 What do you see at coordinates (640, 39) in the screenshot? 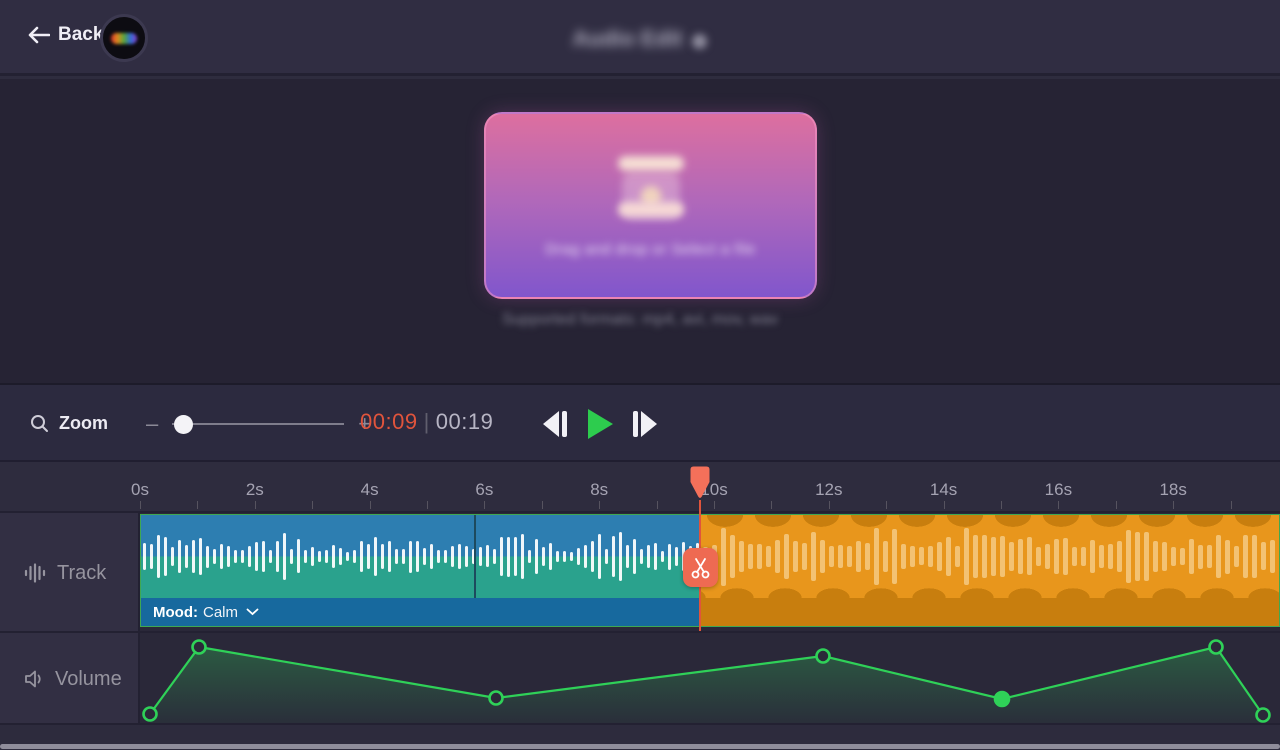
I see `title-group: Audio Edit` at bounding box center [640, 39].